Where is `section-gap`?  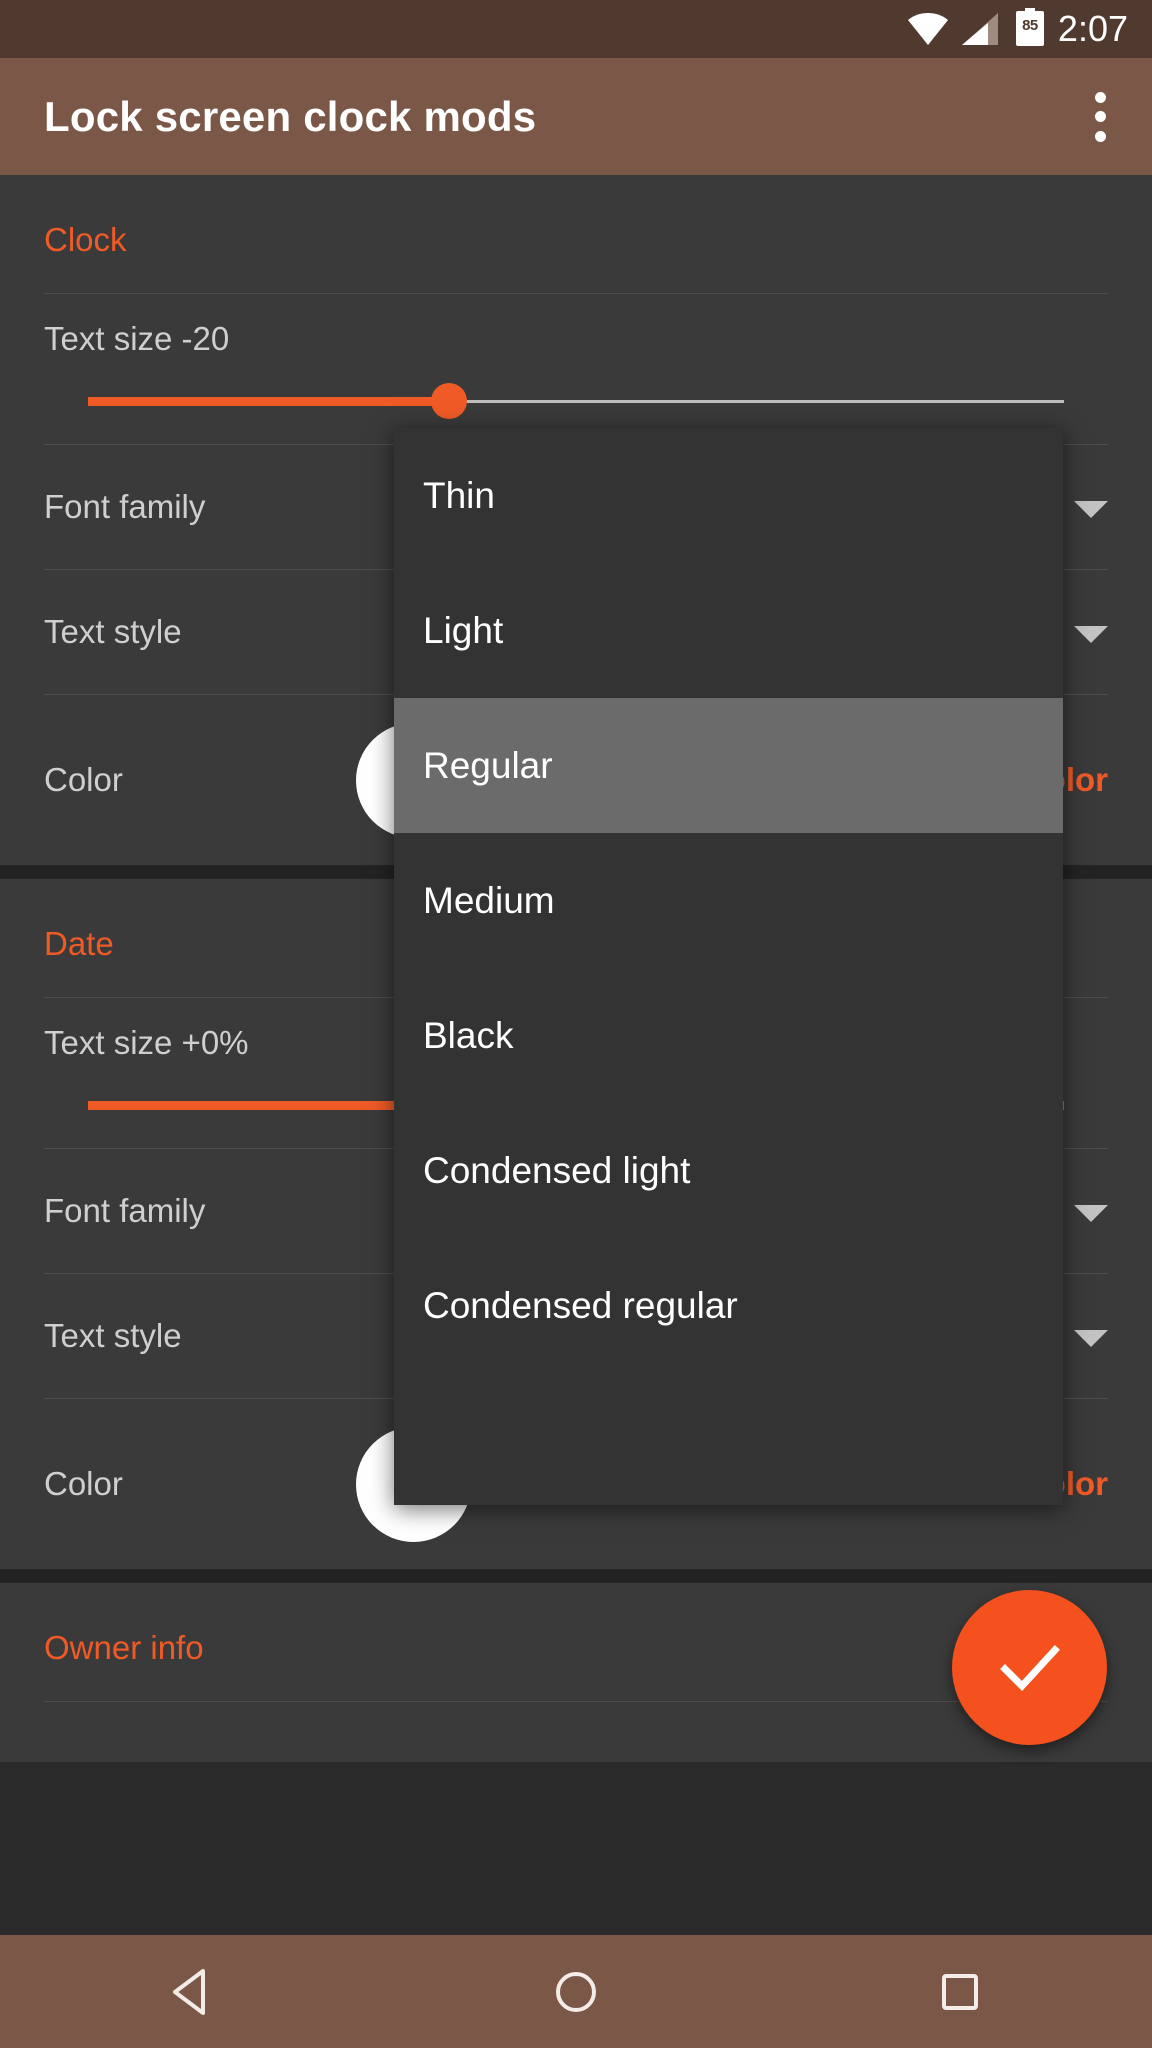
section-gap is located at coordinates (576, 1576).